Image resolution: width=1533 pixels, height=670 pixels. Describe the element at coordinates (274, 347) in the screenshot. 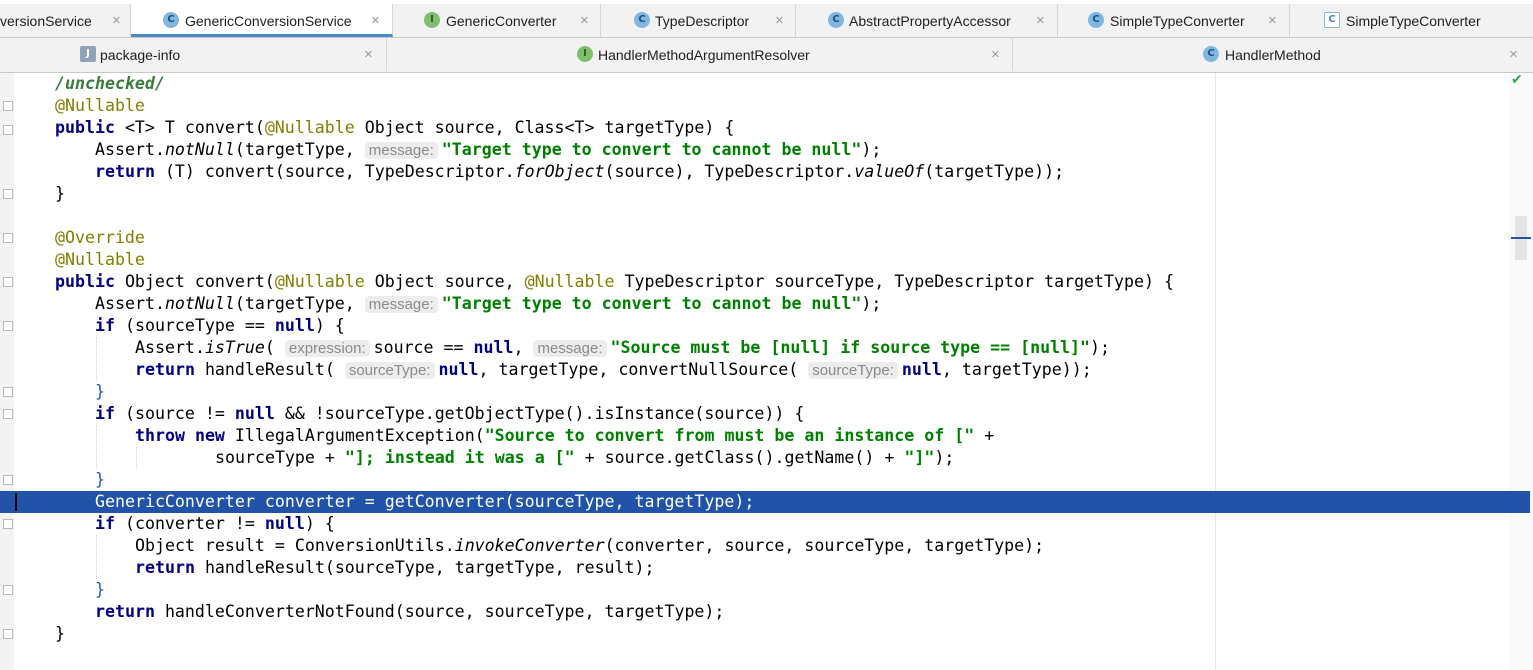

I see `code-text: (` at that location.